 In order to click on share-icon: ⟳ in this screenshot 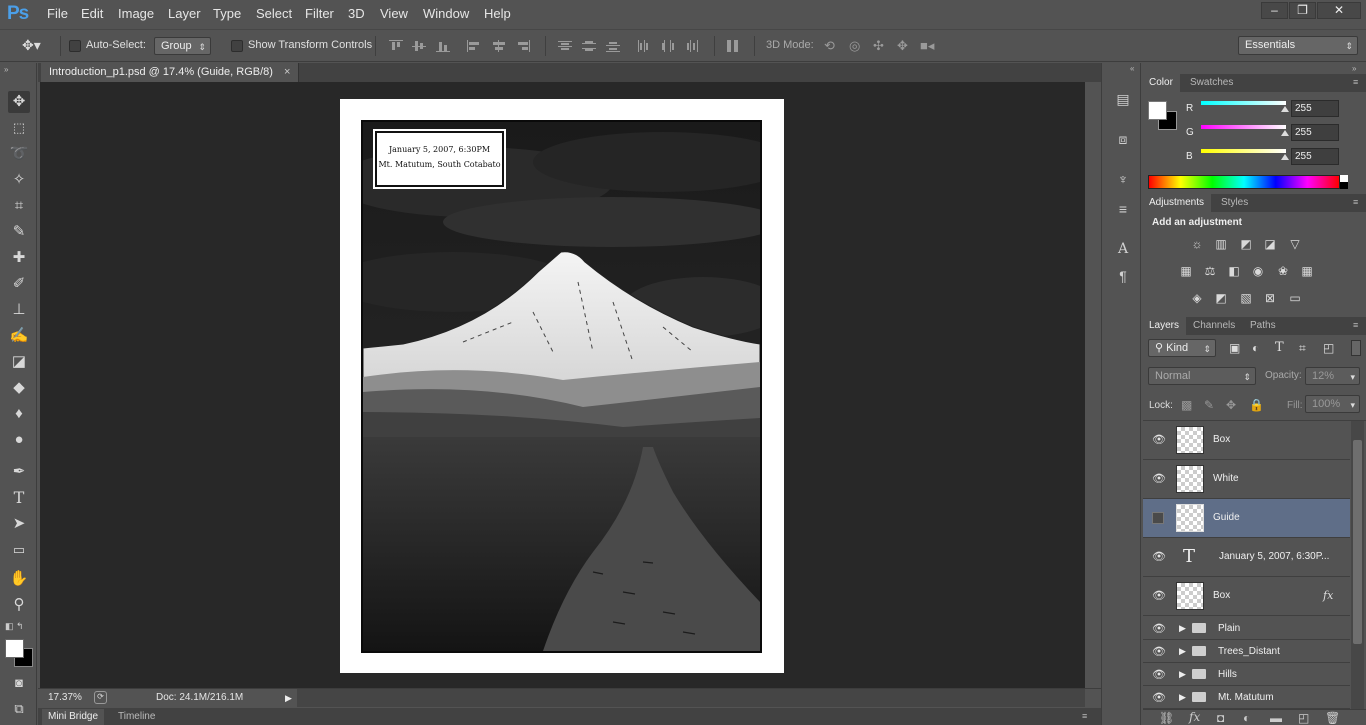, I will do `click(100, 697)`.